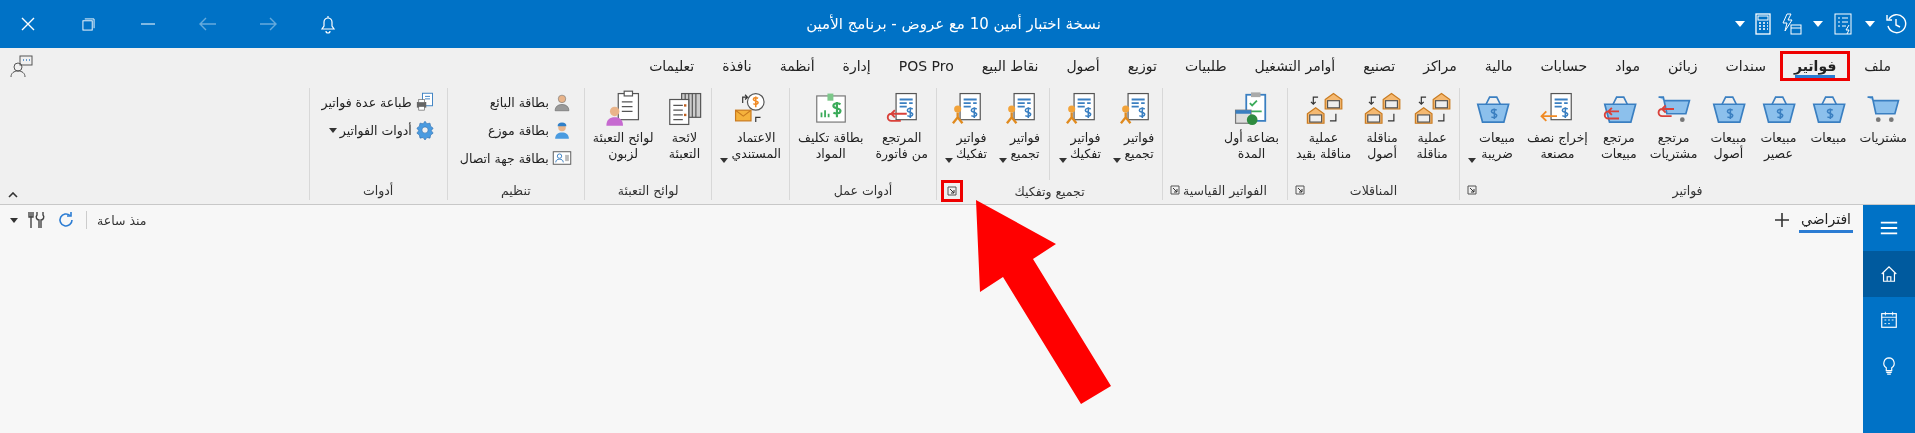 The height and width of the screenshot is (433, 1915). I want to click on ribbon-button: مرتجع مبيعات, so click(1618, 126).